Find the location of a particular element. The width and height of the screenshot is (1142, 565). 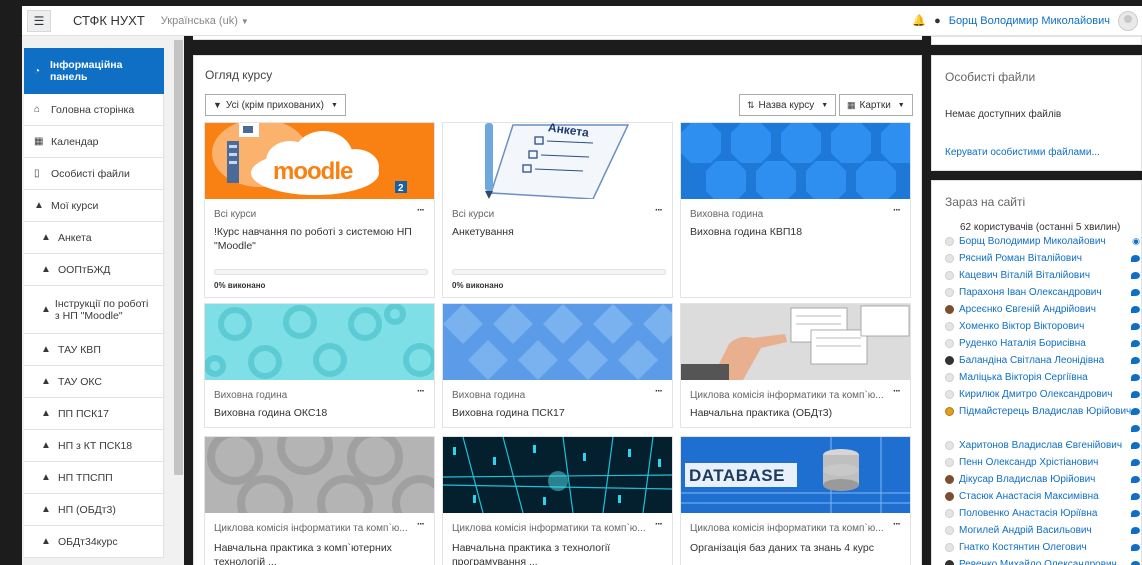

online-user: Ревенко Михайло Олександрович is located at coordinates (1042, 560).